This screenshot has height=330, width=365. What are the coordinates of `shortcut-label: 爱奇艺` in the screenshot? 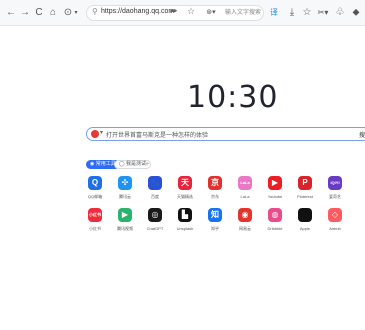 It's located at (335, 196).